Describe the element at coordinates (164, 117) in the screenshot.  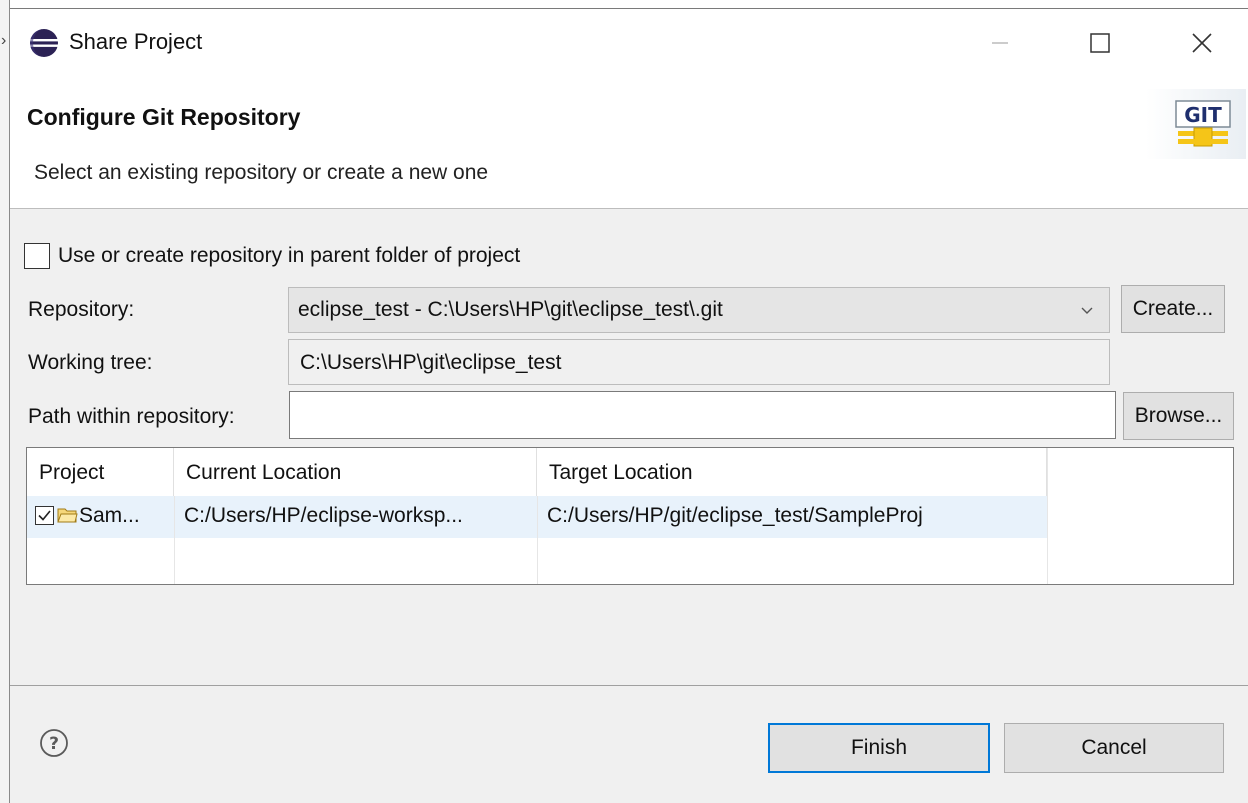
I see `page-title: Configure Git Repository` at that location.